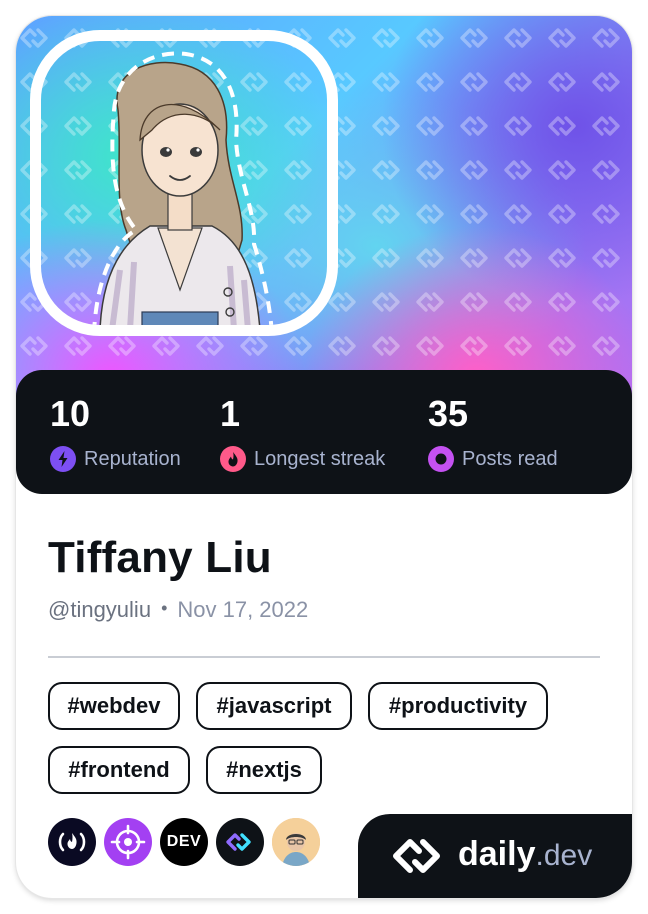 This screenshot has height=914, width=648. I want to click on person-avatar-icon, so click(296, 842).